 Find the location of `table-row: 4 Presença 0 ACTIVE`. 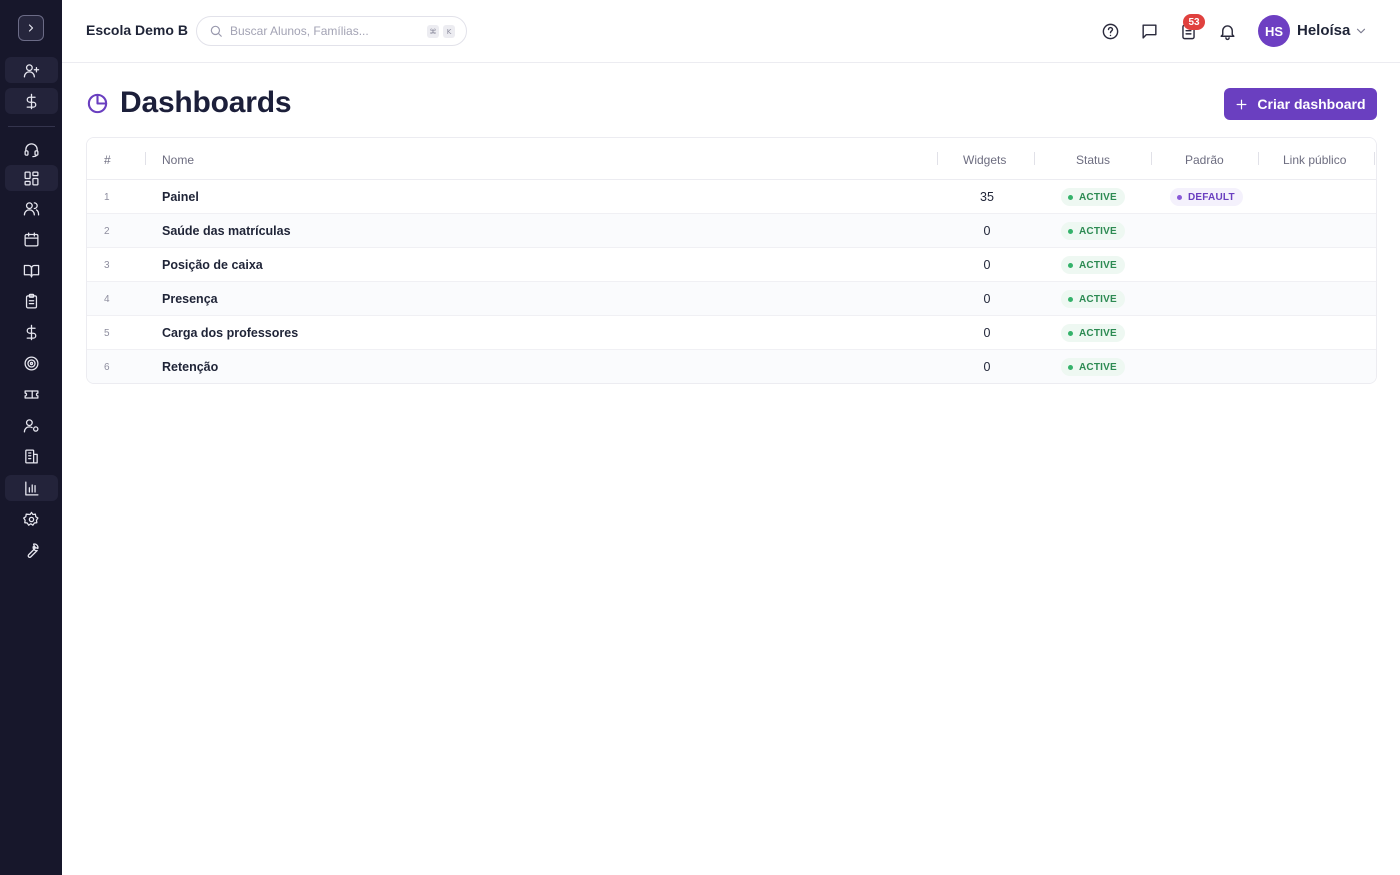

table-row: 4 Presença 0 ACTIVE is located at coordinates (731, 299).